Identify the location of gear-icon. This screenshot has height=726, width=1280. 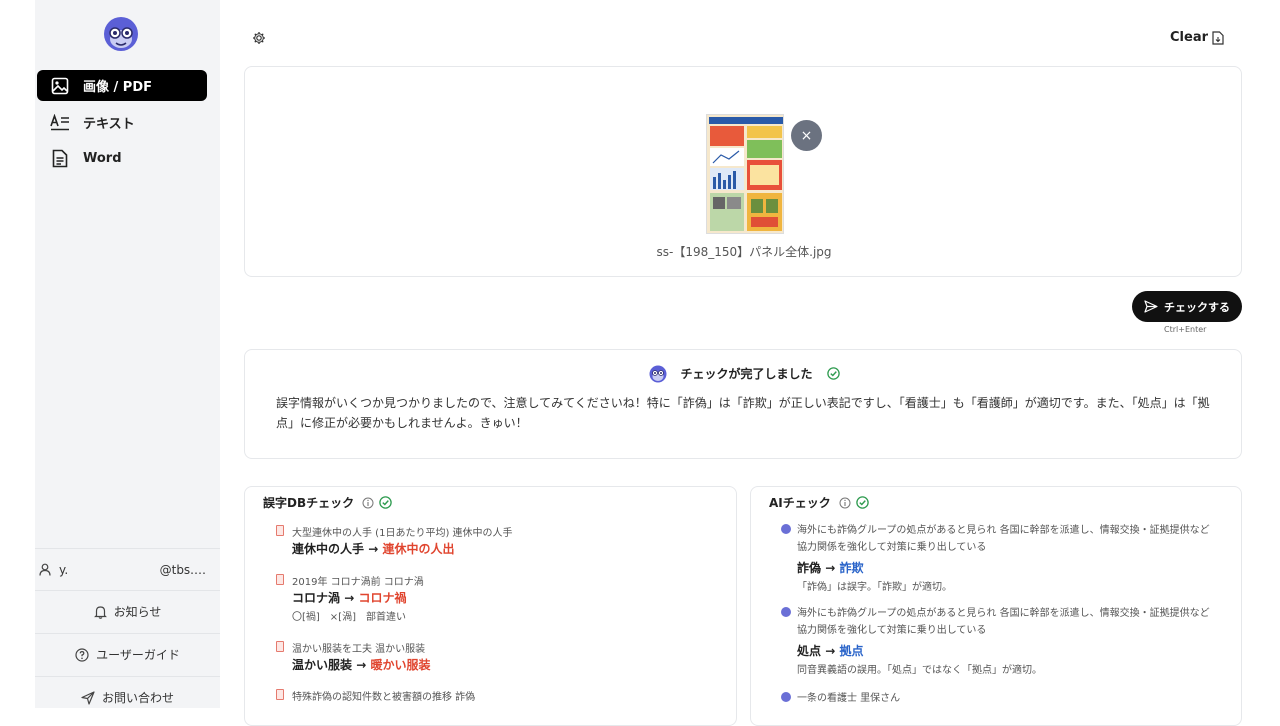
(259, 37).